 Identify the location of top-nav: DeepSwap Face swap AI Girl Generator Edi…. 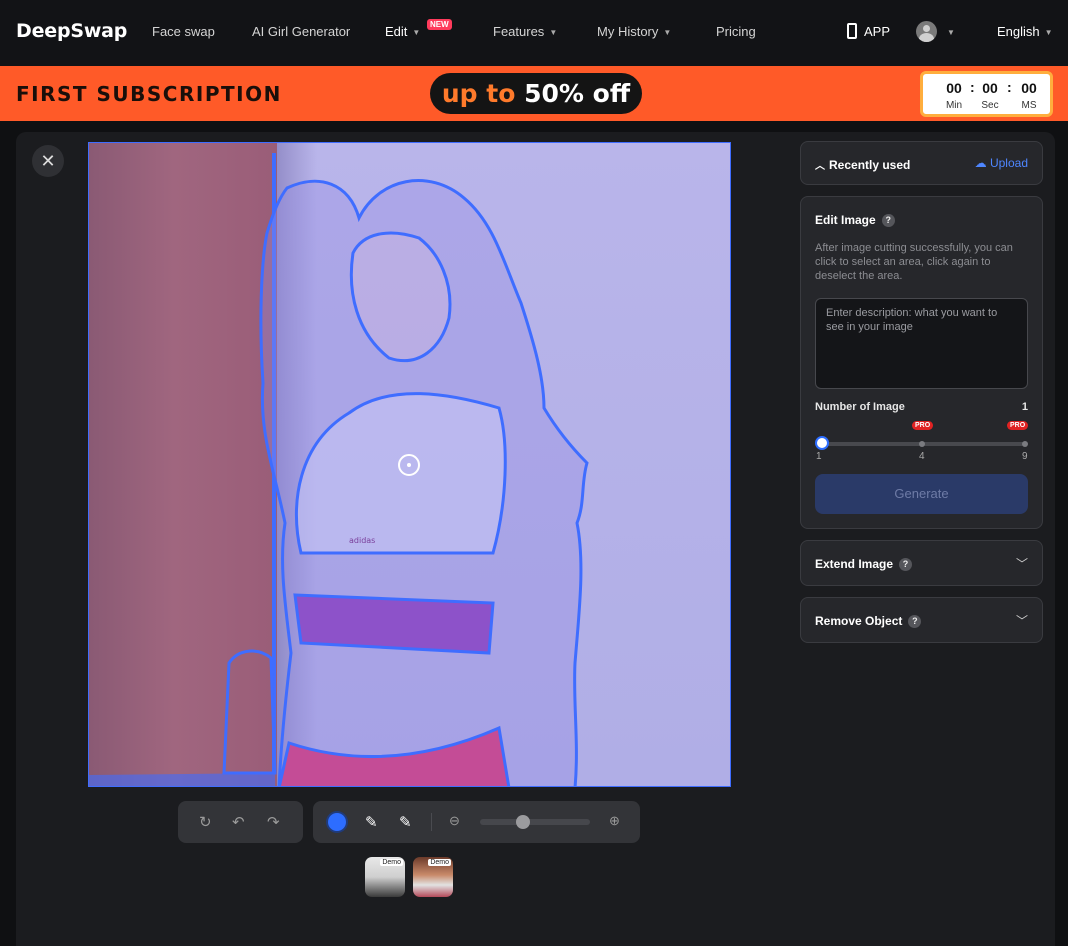
(534, 33).